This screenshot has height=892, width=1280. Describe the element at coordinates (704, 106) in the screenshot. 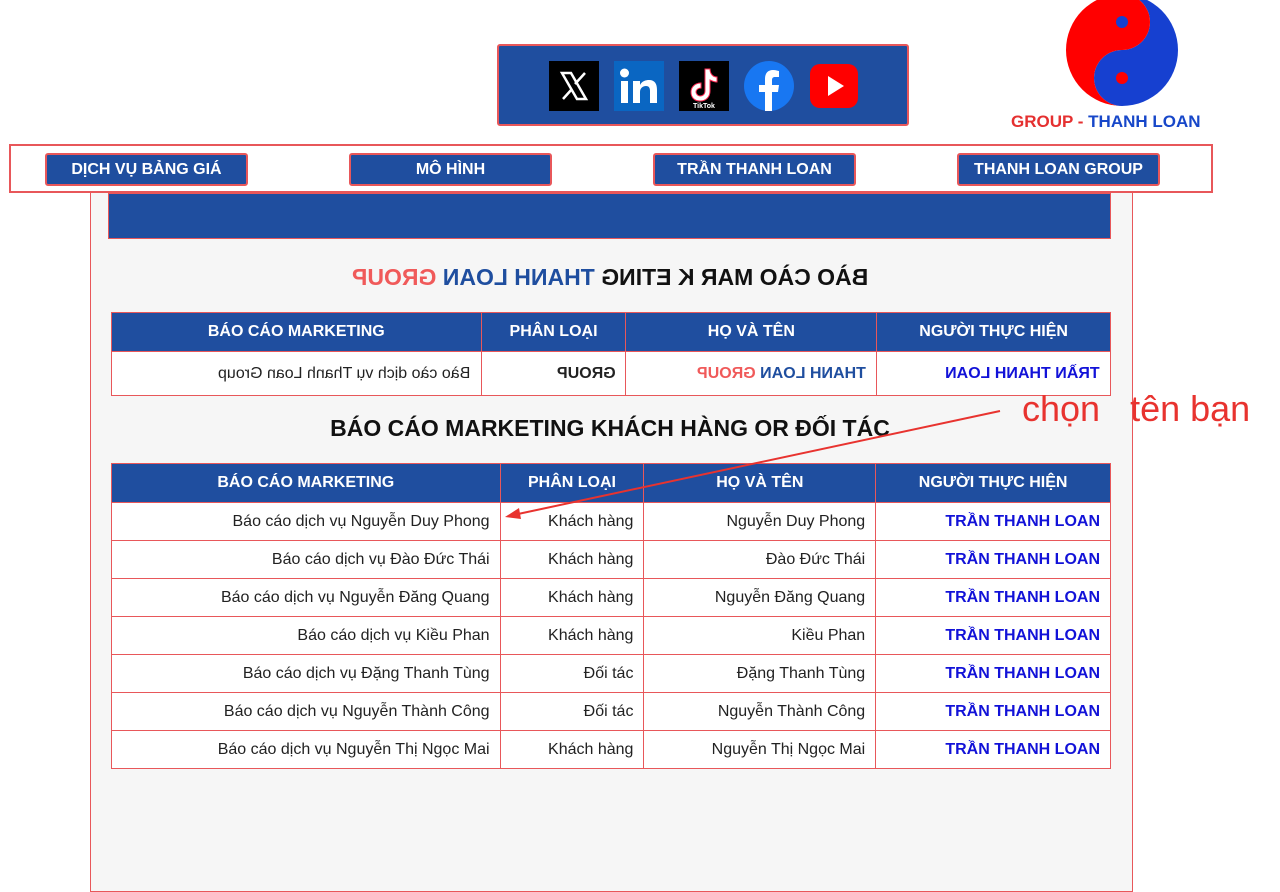

I see `svg-text: TikTok` at that location.